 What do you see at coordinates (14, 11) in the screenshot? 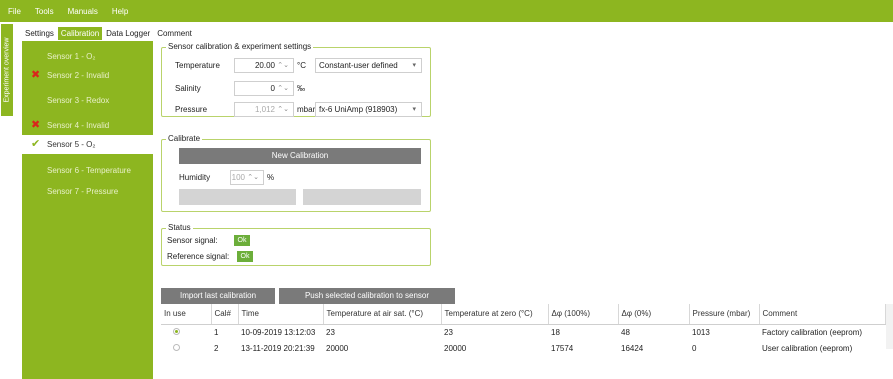
I see `menu-file: File` at bounding box center [14, 11].